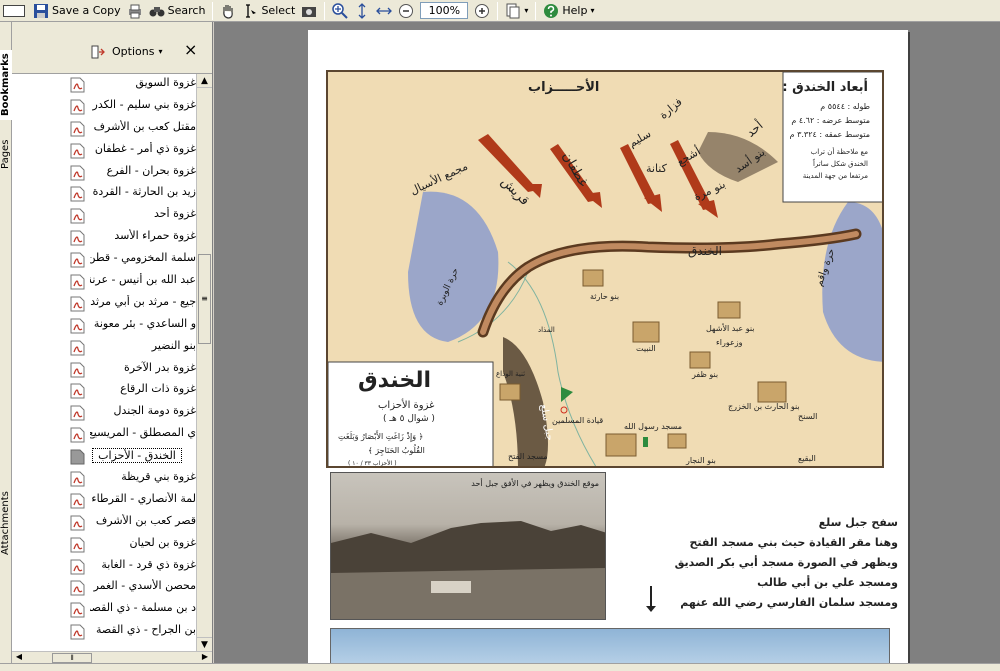 Image resolution: width=1000 pixels, height=671 pixels. What do you see at coordinates (104, 260) in the screenshot?
I see `bookmark-item: سلمة المخزومي - قطن` at bounding box center [104, 260].